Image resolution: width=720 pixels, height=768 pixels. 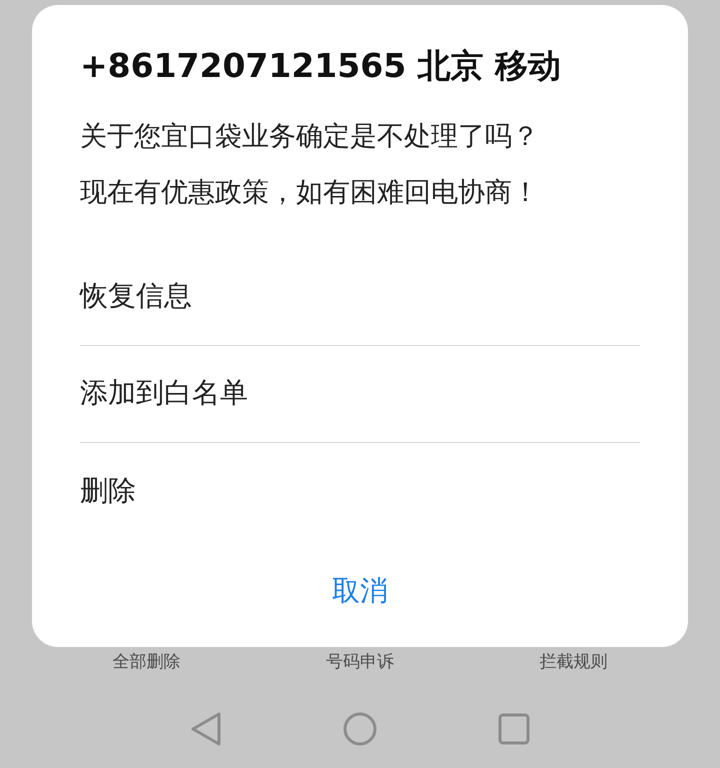 What do you see at coordinates (108, 491) in the screenshot?
I see `menu-option: 删除` at bounding box center [108, 491].